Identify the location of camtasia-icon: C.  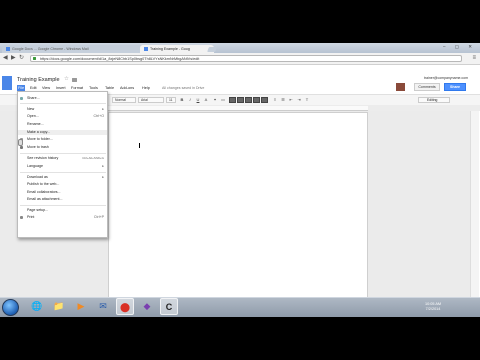
(169, 306).